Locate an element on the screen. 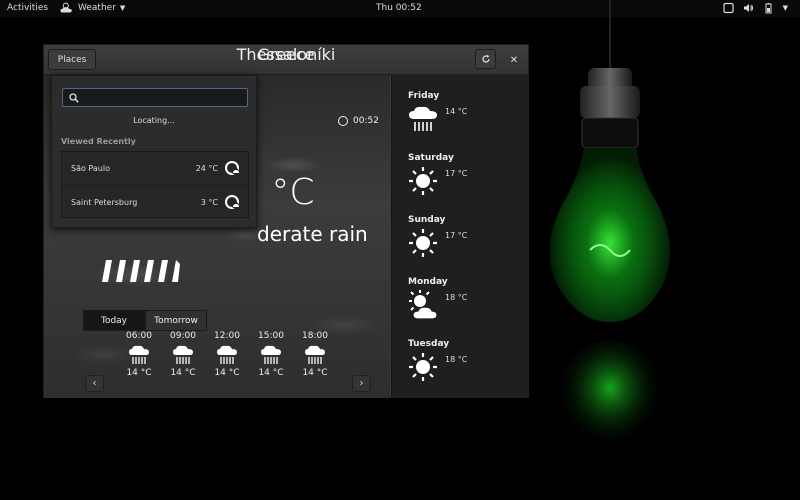  forecast-day-name: Tuesday is located at coordinates (429, 344).